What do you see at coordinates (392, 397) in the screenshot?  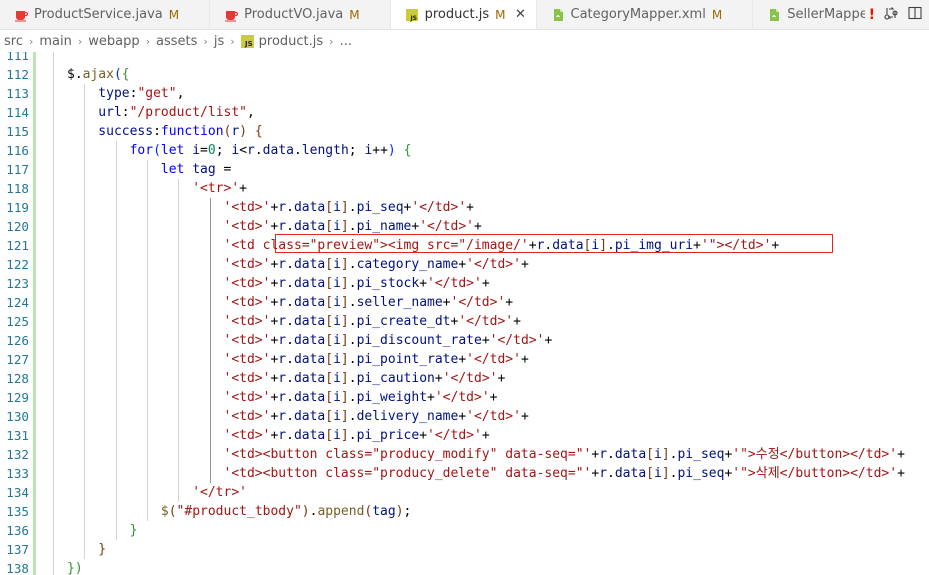 I see `code-token: pi_weight` at bounding box center [392, 397].